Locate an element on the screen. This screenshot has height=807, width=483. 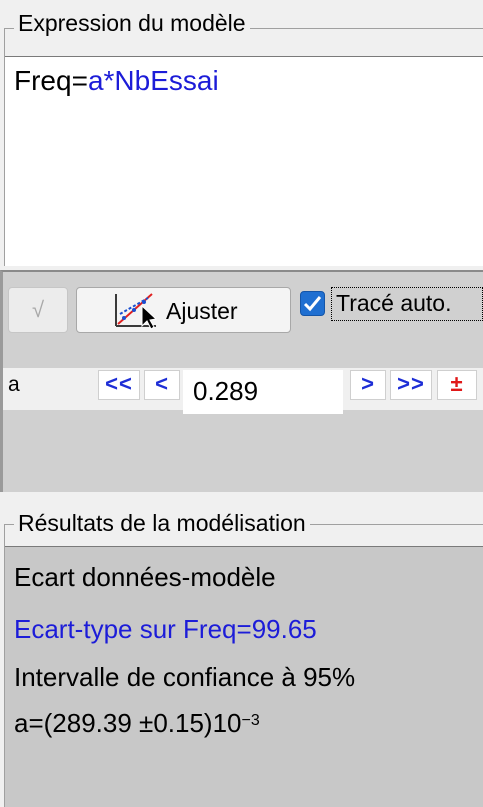
auto-plot-checkbox is located at coordinates (312, 303).